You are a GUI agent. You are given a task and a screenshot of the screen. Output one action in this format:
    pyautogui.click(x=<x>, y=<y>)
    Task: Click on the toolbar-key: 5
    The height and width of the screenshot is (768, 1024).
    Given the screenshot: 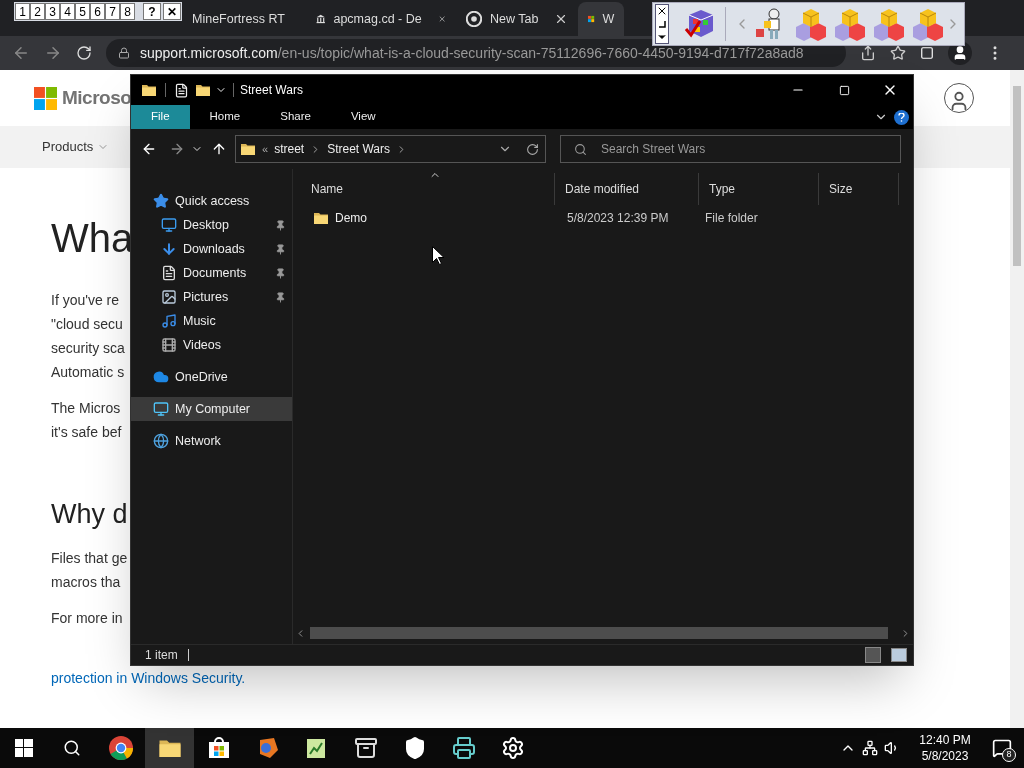 What is the action you would take?
    pyautogui.click(x=82, y=11)
    